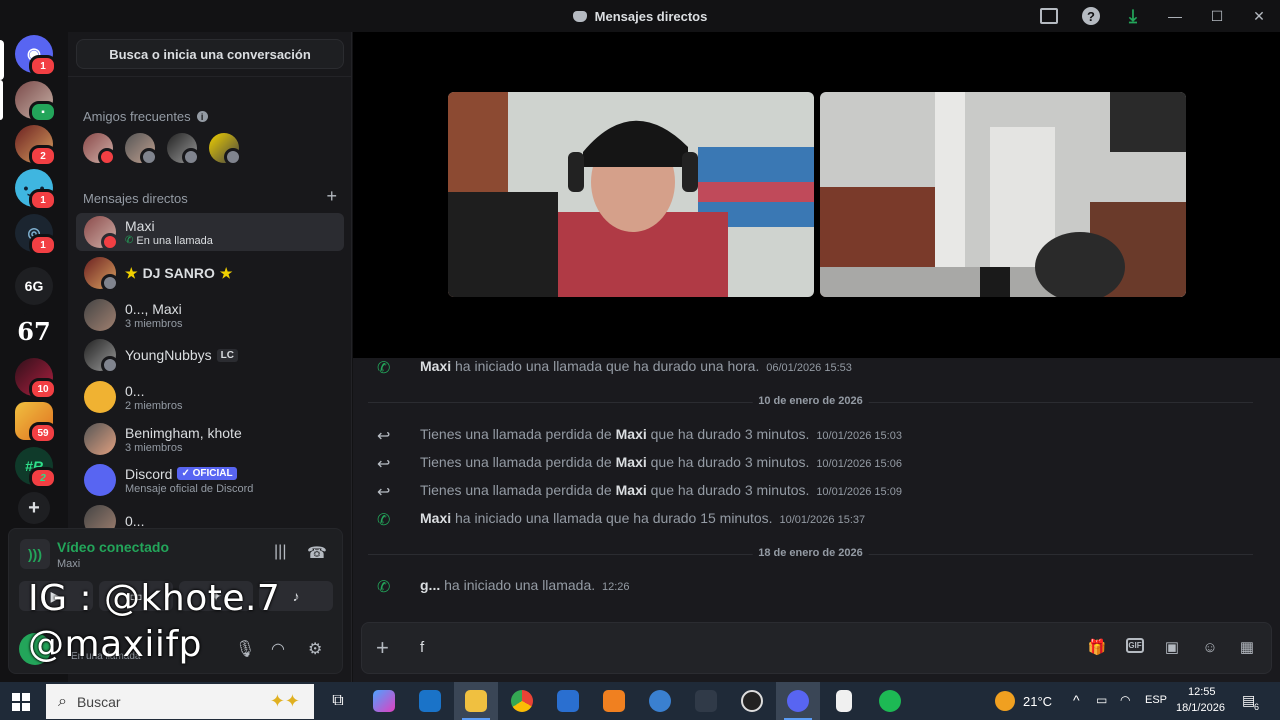  What do you see at coordinates (68, 564) in the screenshot?
I see `voice-channel: Maxi` at bounding box center [68, 564].